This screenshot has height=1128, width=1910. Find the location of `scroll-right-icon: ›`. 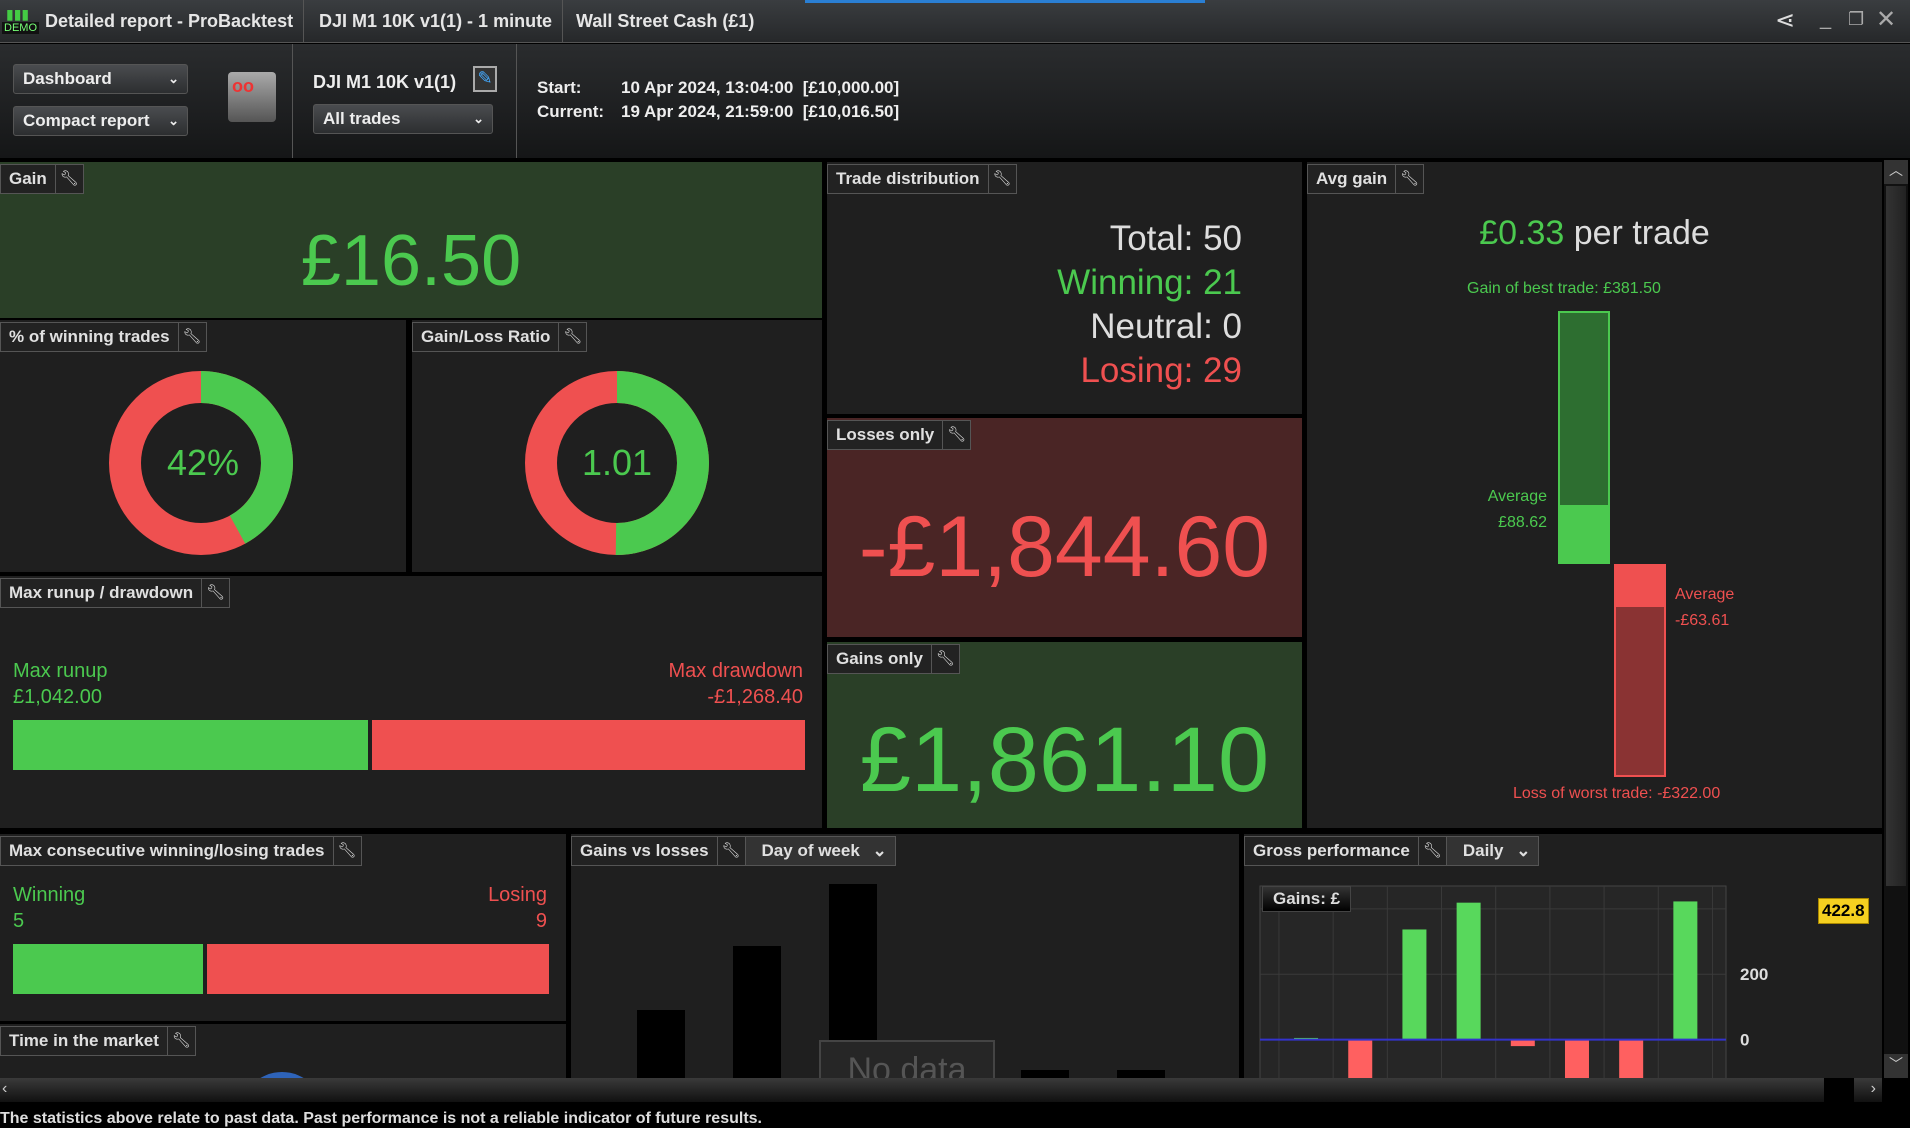

scroll-right-icon: › is located at coordinates (1873, 1089).